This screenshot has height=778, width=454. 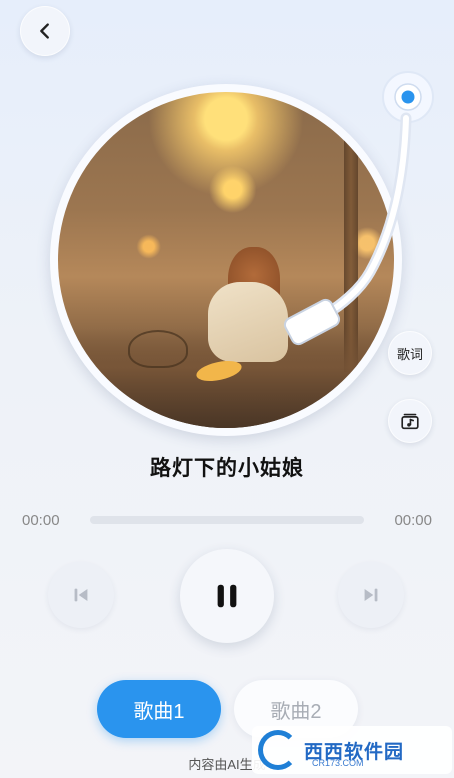 I want to click on watermark: 西西软件园 CR173.COM, so click(x=352, y=750).